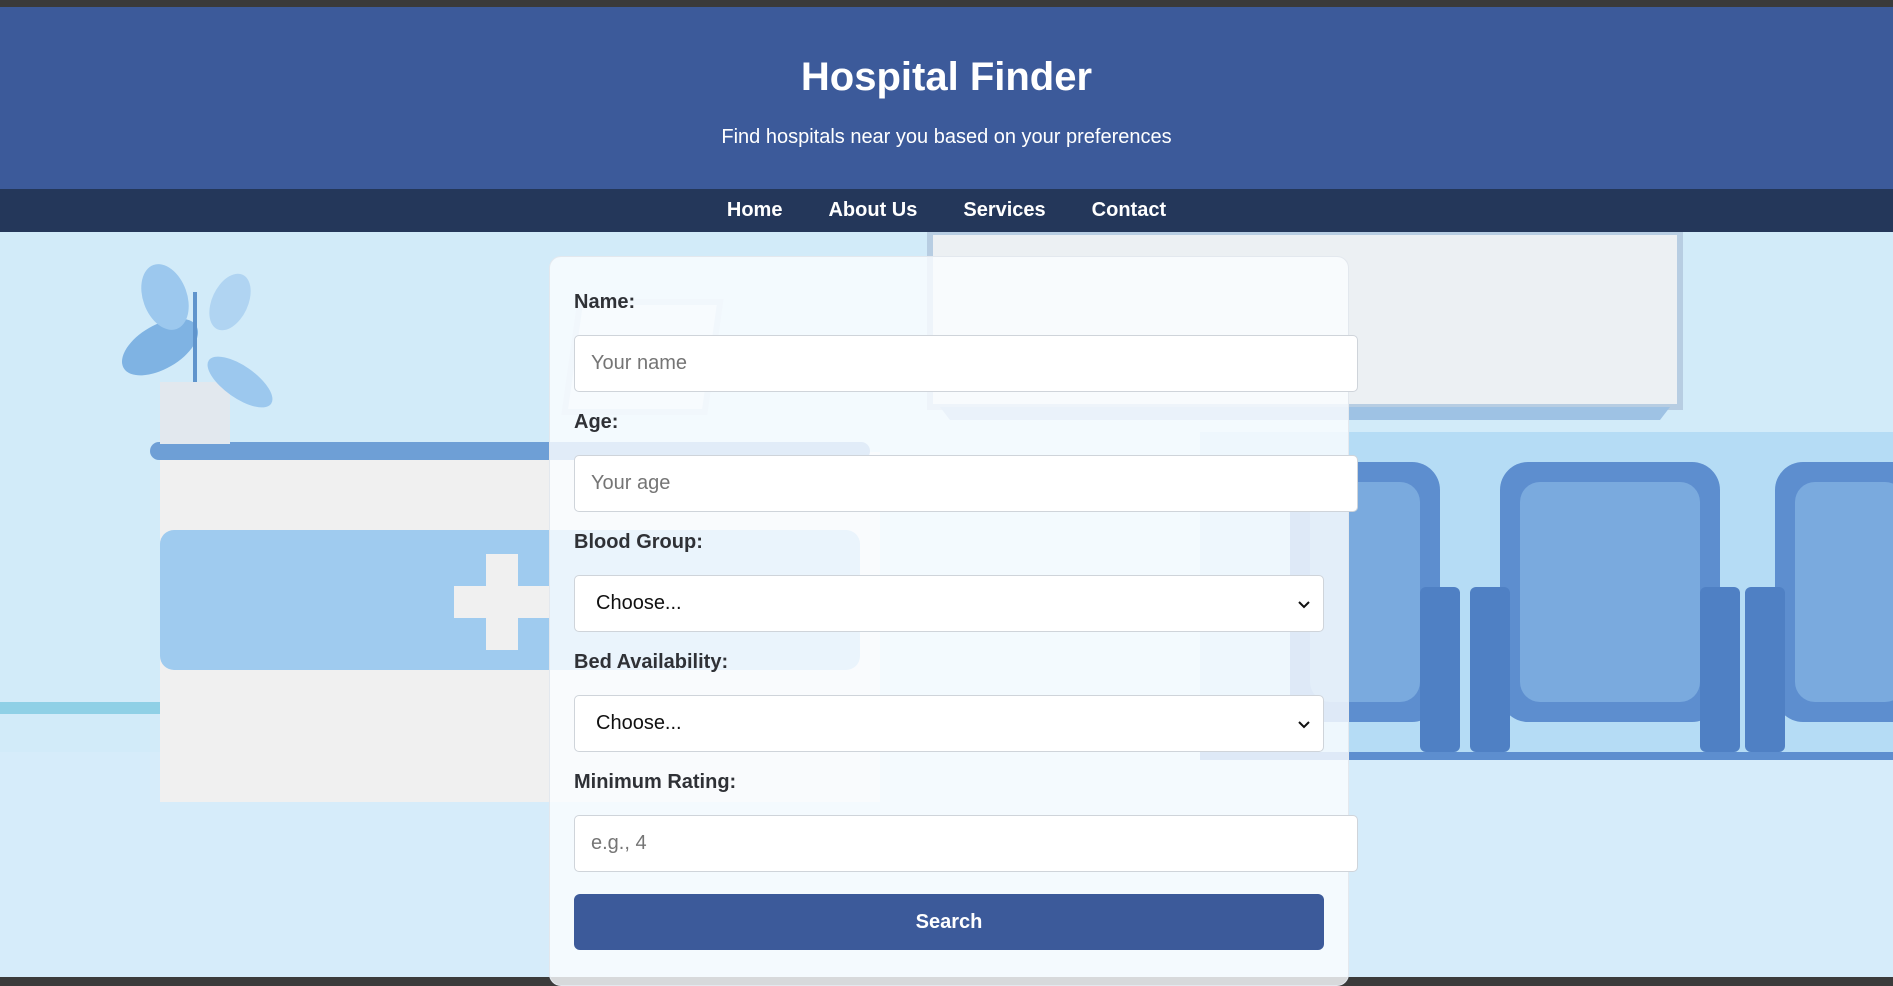 The width and height of the screenshot is (1893, 986). Describe the element at coordinates (651, 662) in the screenshot. I see `bed-availability-label: Bed Availability:` at that location.